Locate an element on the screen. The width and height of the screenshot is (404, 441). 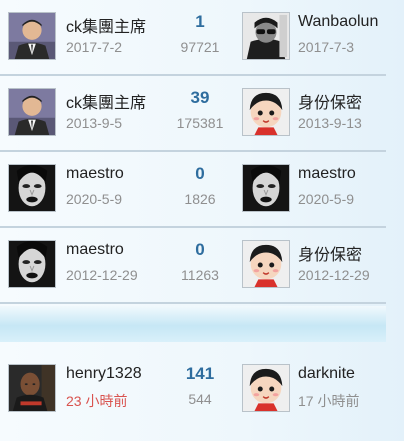
view-count: 544 is located at coordinates (200, 399).